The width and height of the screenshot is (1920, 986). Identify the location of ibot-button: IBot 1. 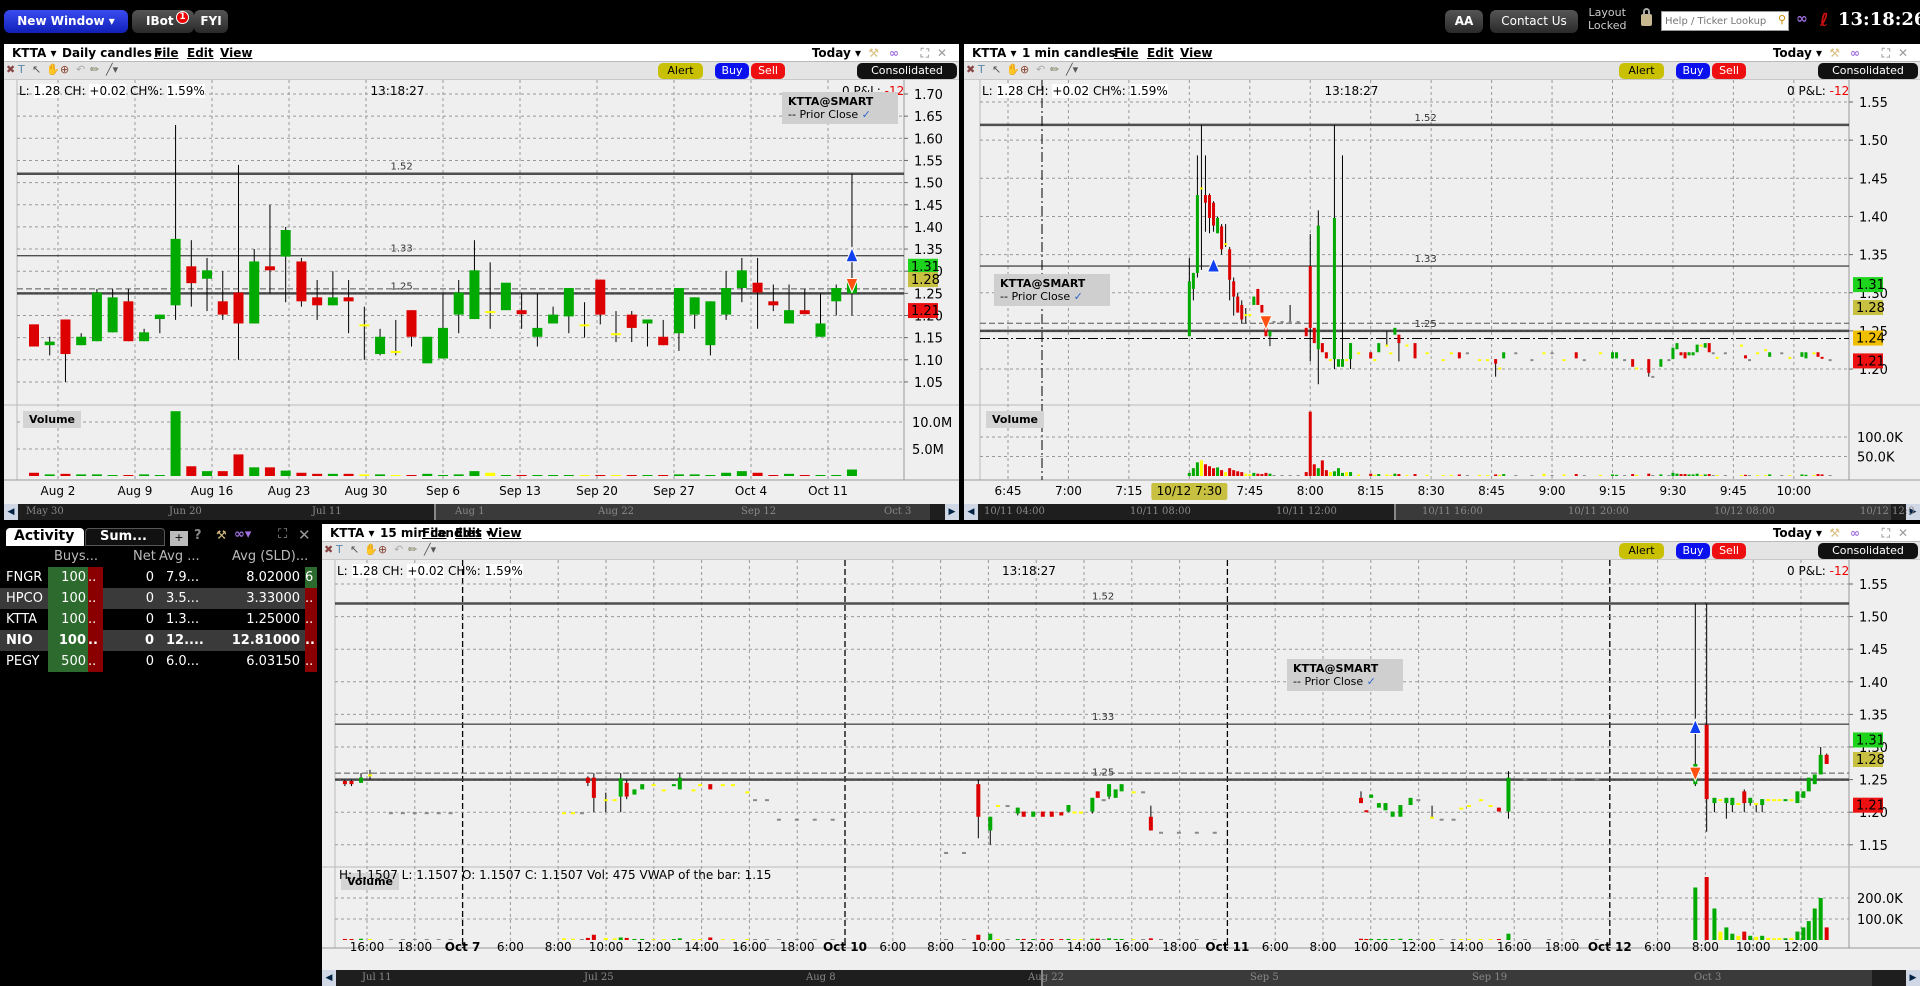
(163, 21).